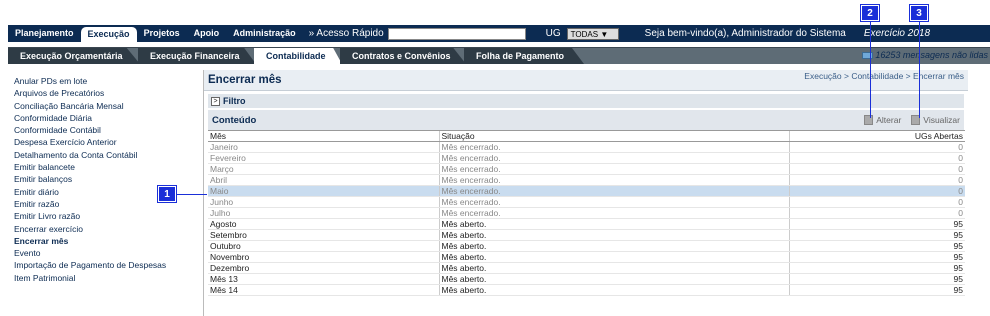  I want to click on table-row: Janeiro Mês encerrado. 0, so click(586, 147).